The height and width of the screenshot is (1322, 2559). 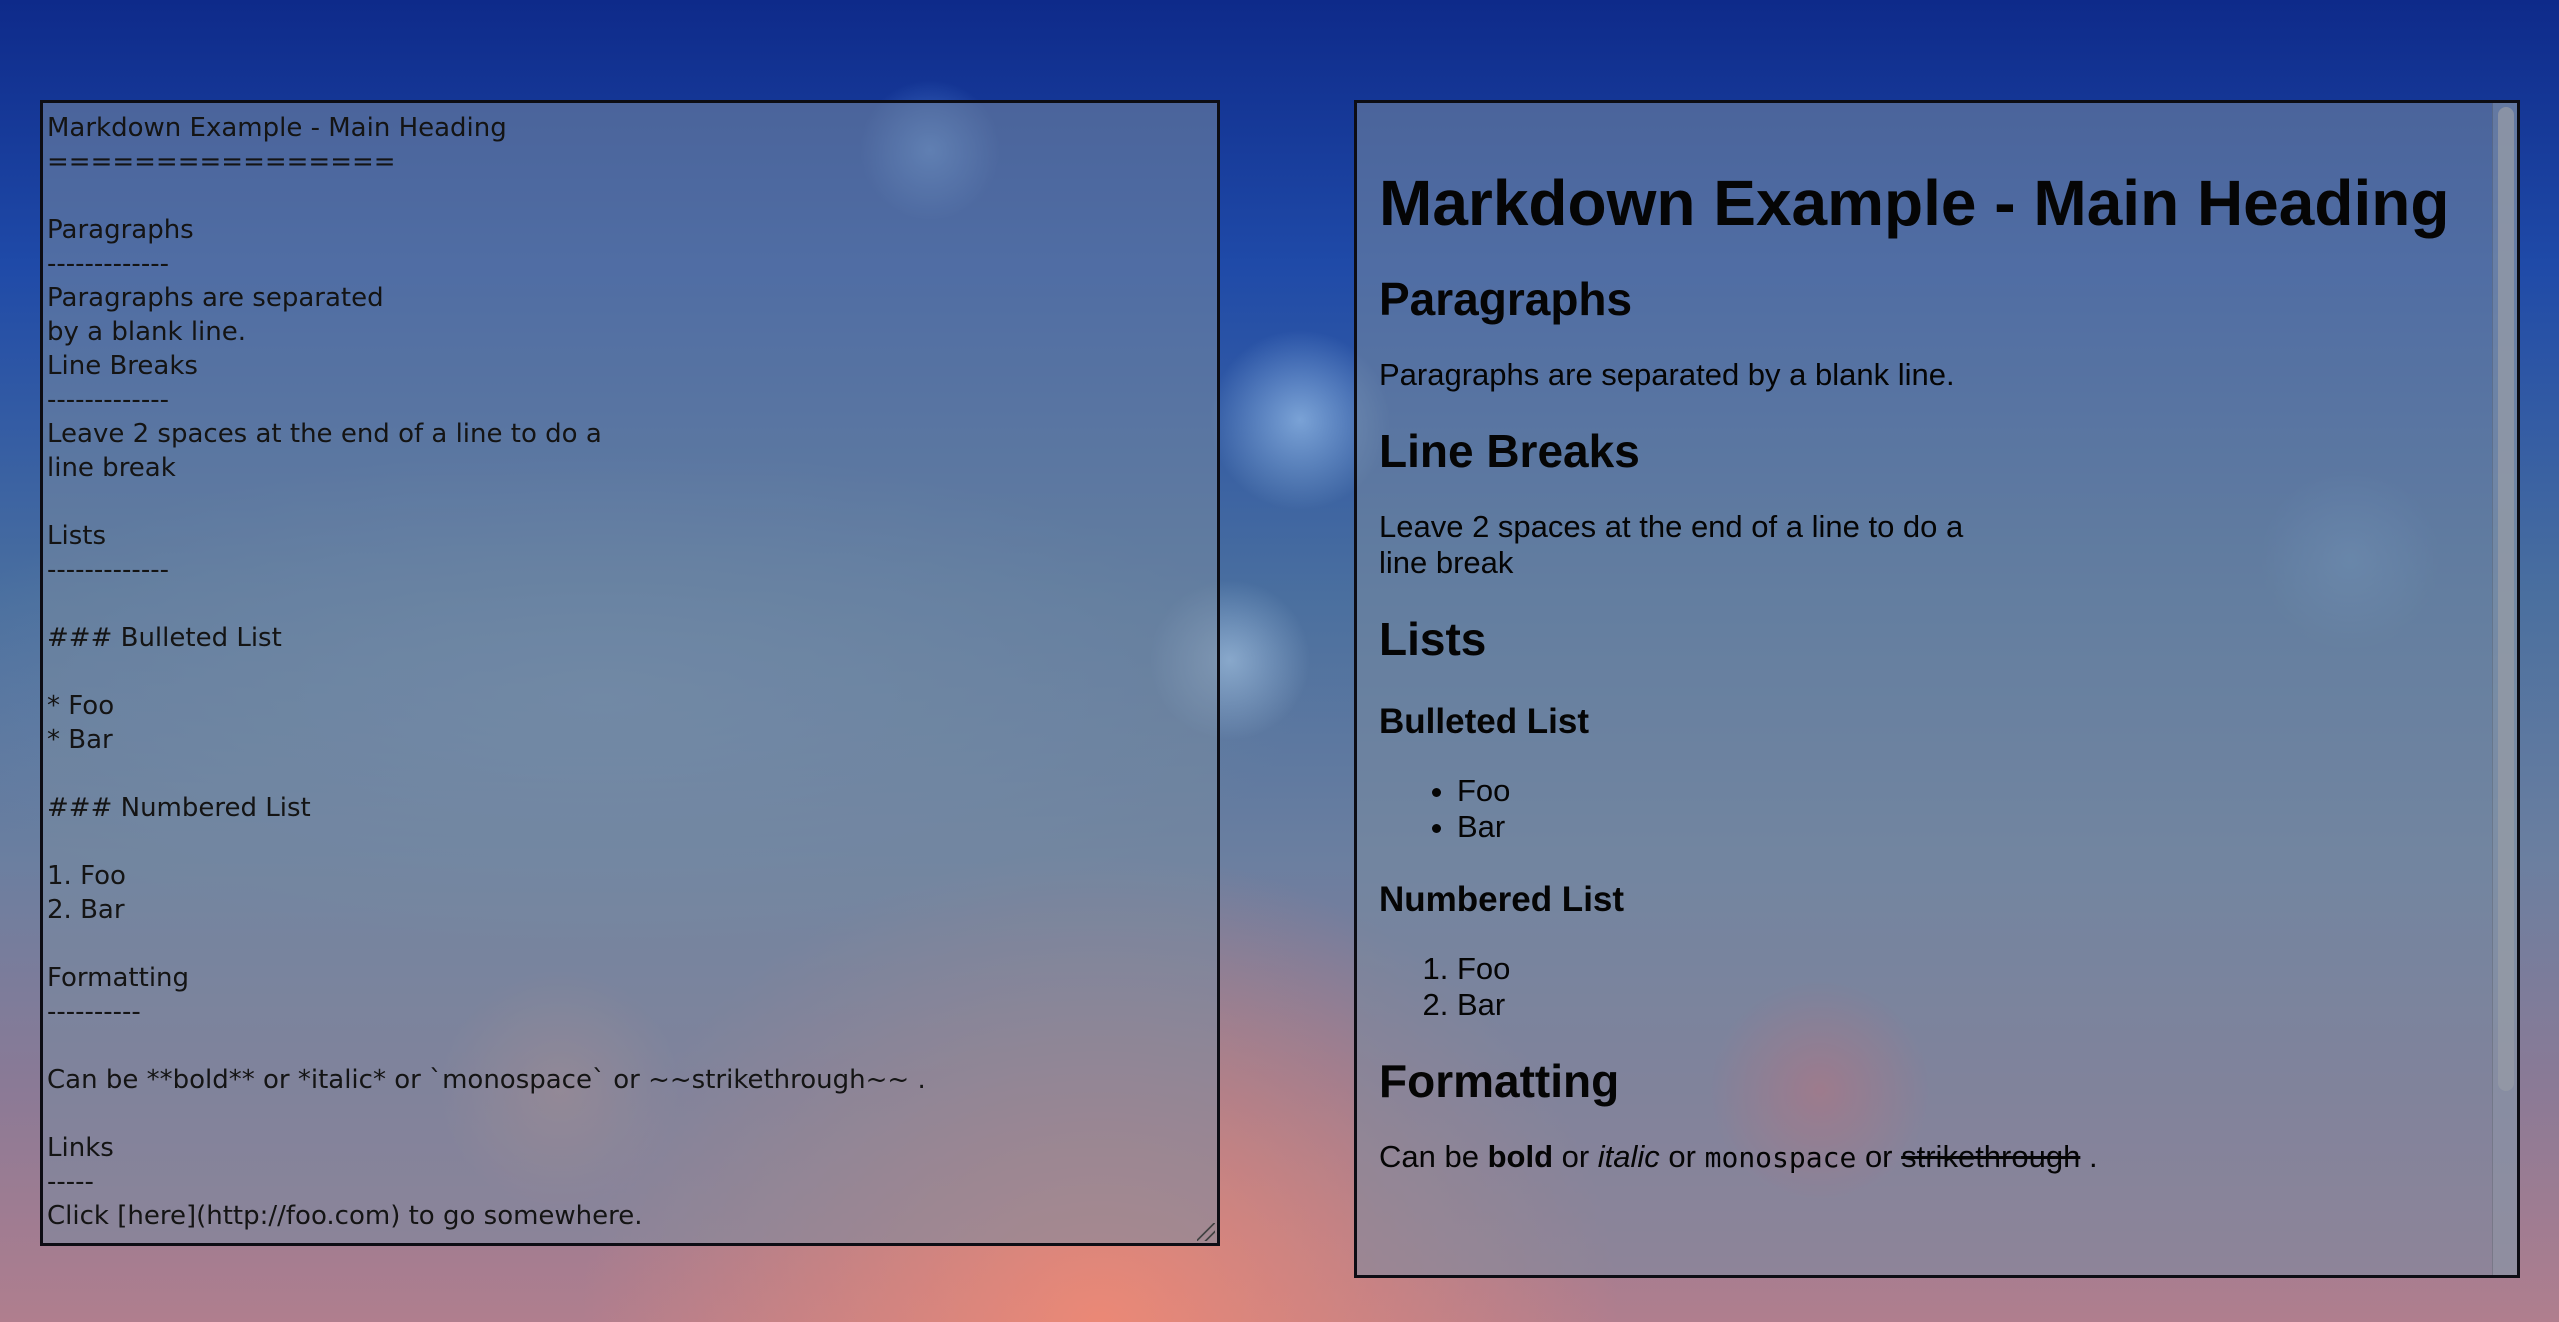 I want to click on strikethrough-text: strikethrough, so click(x=1991, y=1156).